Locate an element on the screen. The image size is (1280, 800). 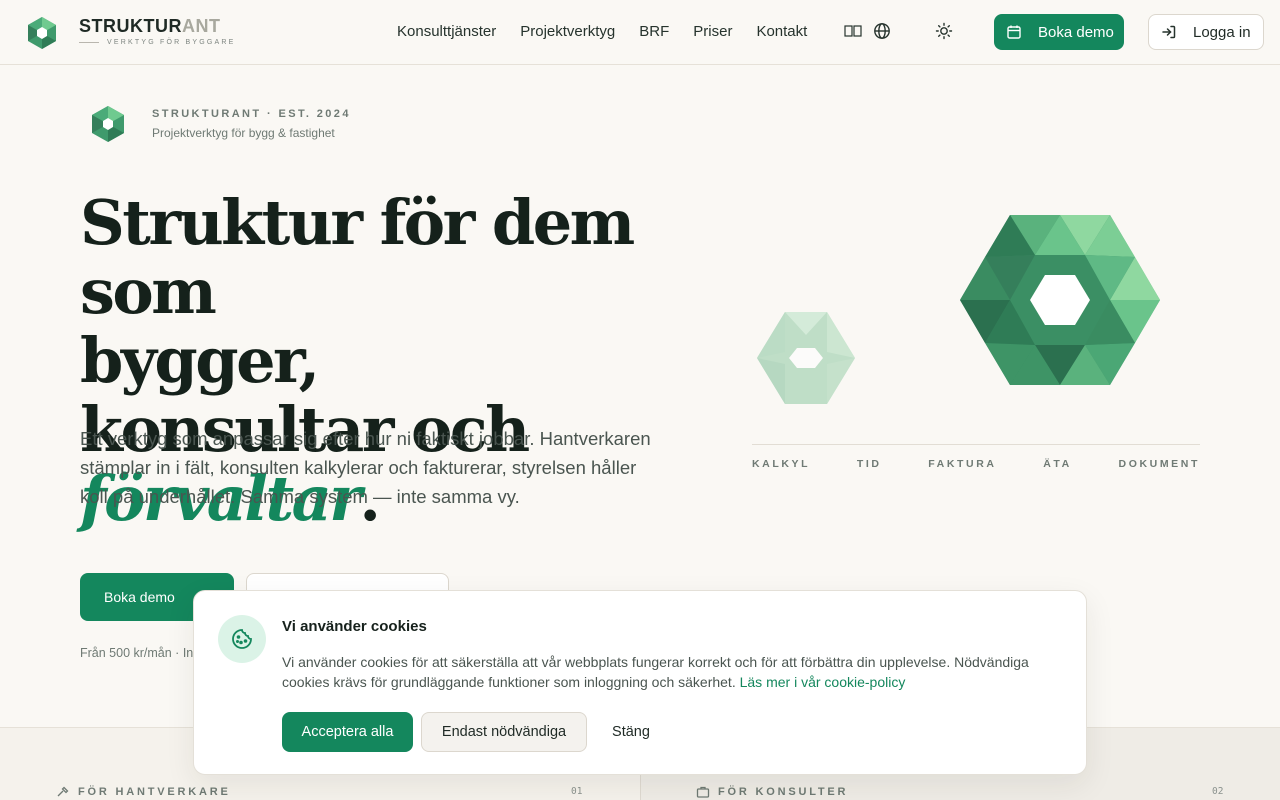
feature-tid: TID is located at coordinates (869, 464).